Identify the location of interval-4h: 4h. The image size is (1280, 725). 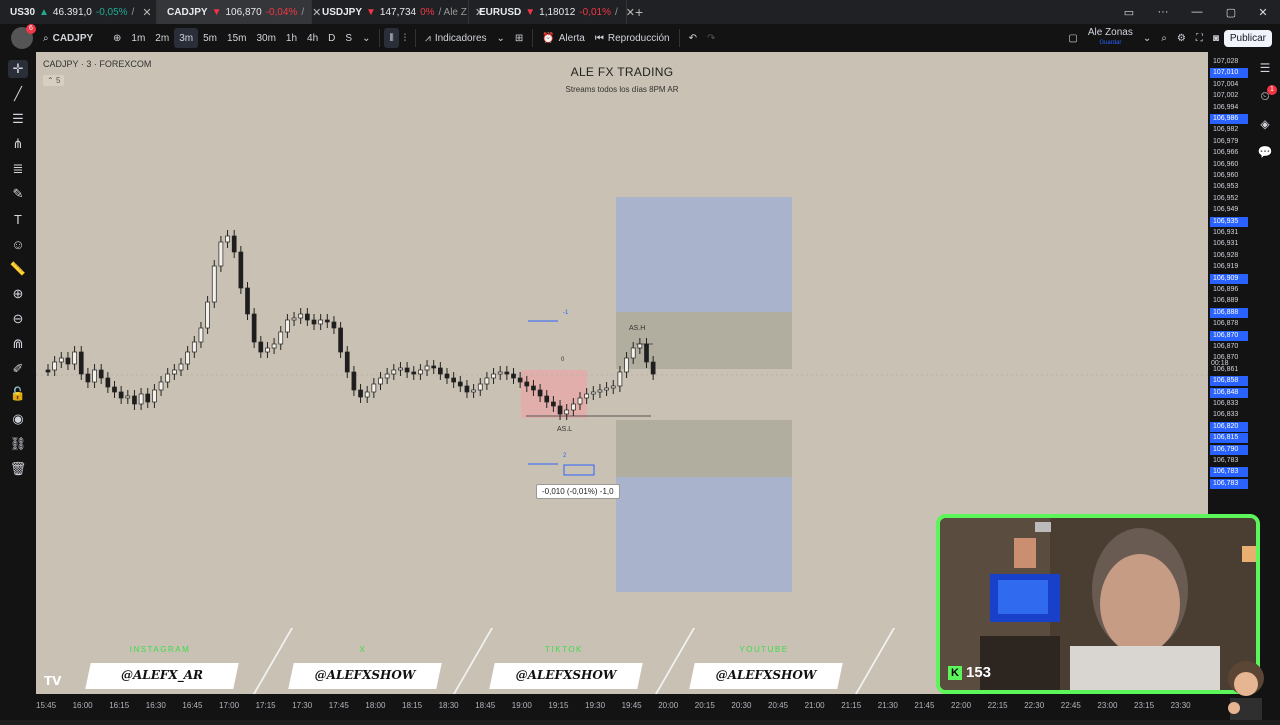
(312, 38).